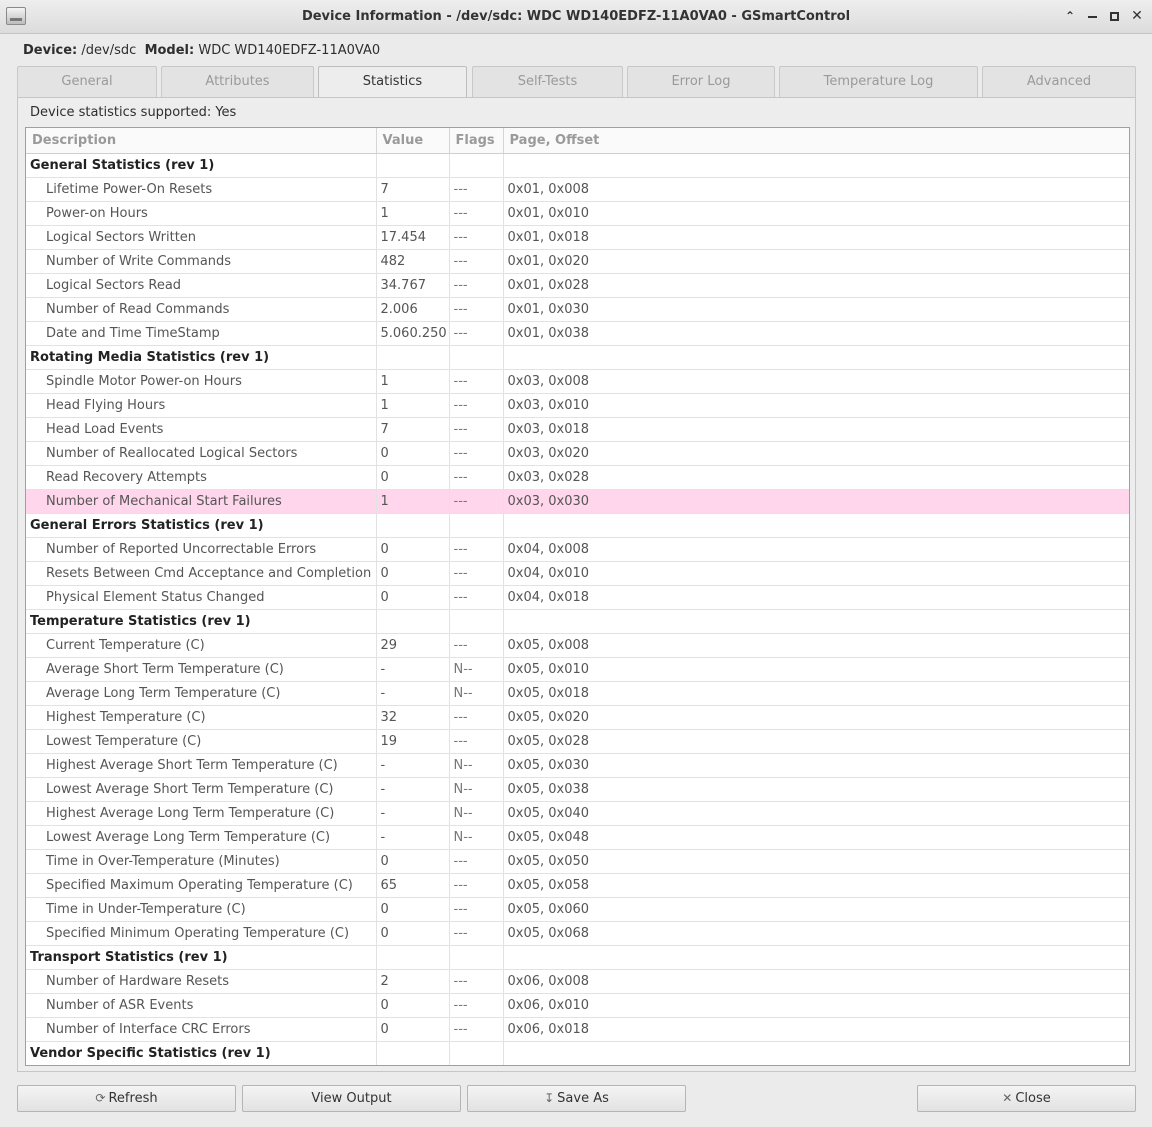 The height and width of the screenshot is (1127, 1152). I want to click on section-header-row: General Errors Statistics (rev 1), so click(577, 525).